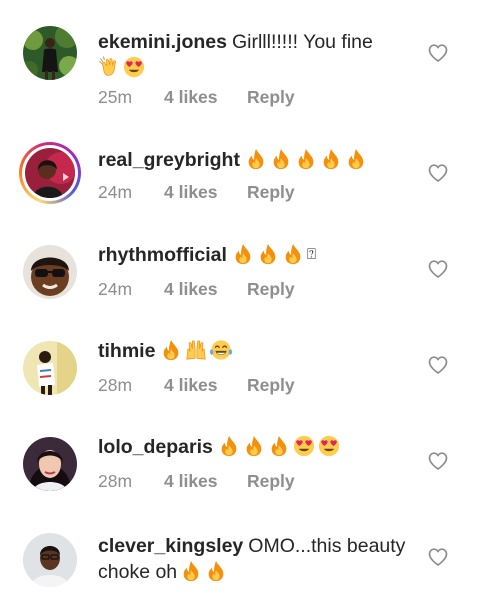 Image resolution: width=480 pixels, height=606 pixels. Describe the element at coordinates (302, 42) in the screenshot. I see `comment-body: Girlll!!!!! You fine` at that location.